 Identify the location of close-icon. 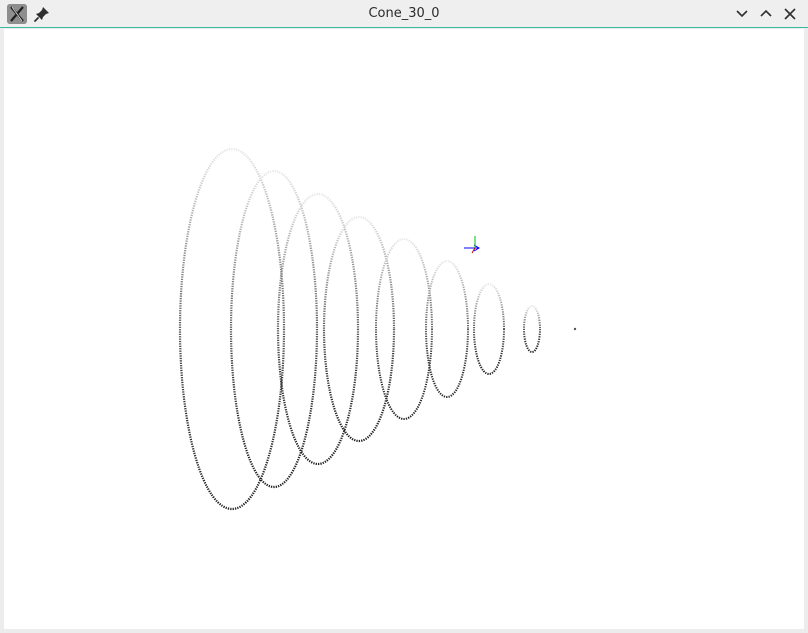
(790, 14).